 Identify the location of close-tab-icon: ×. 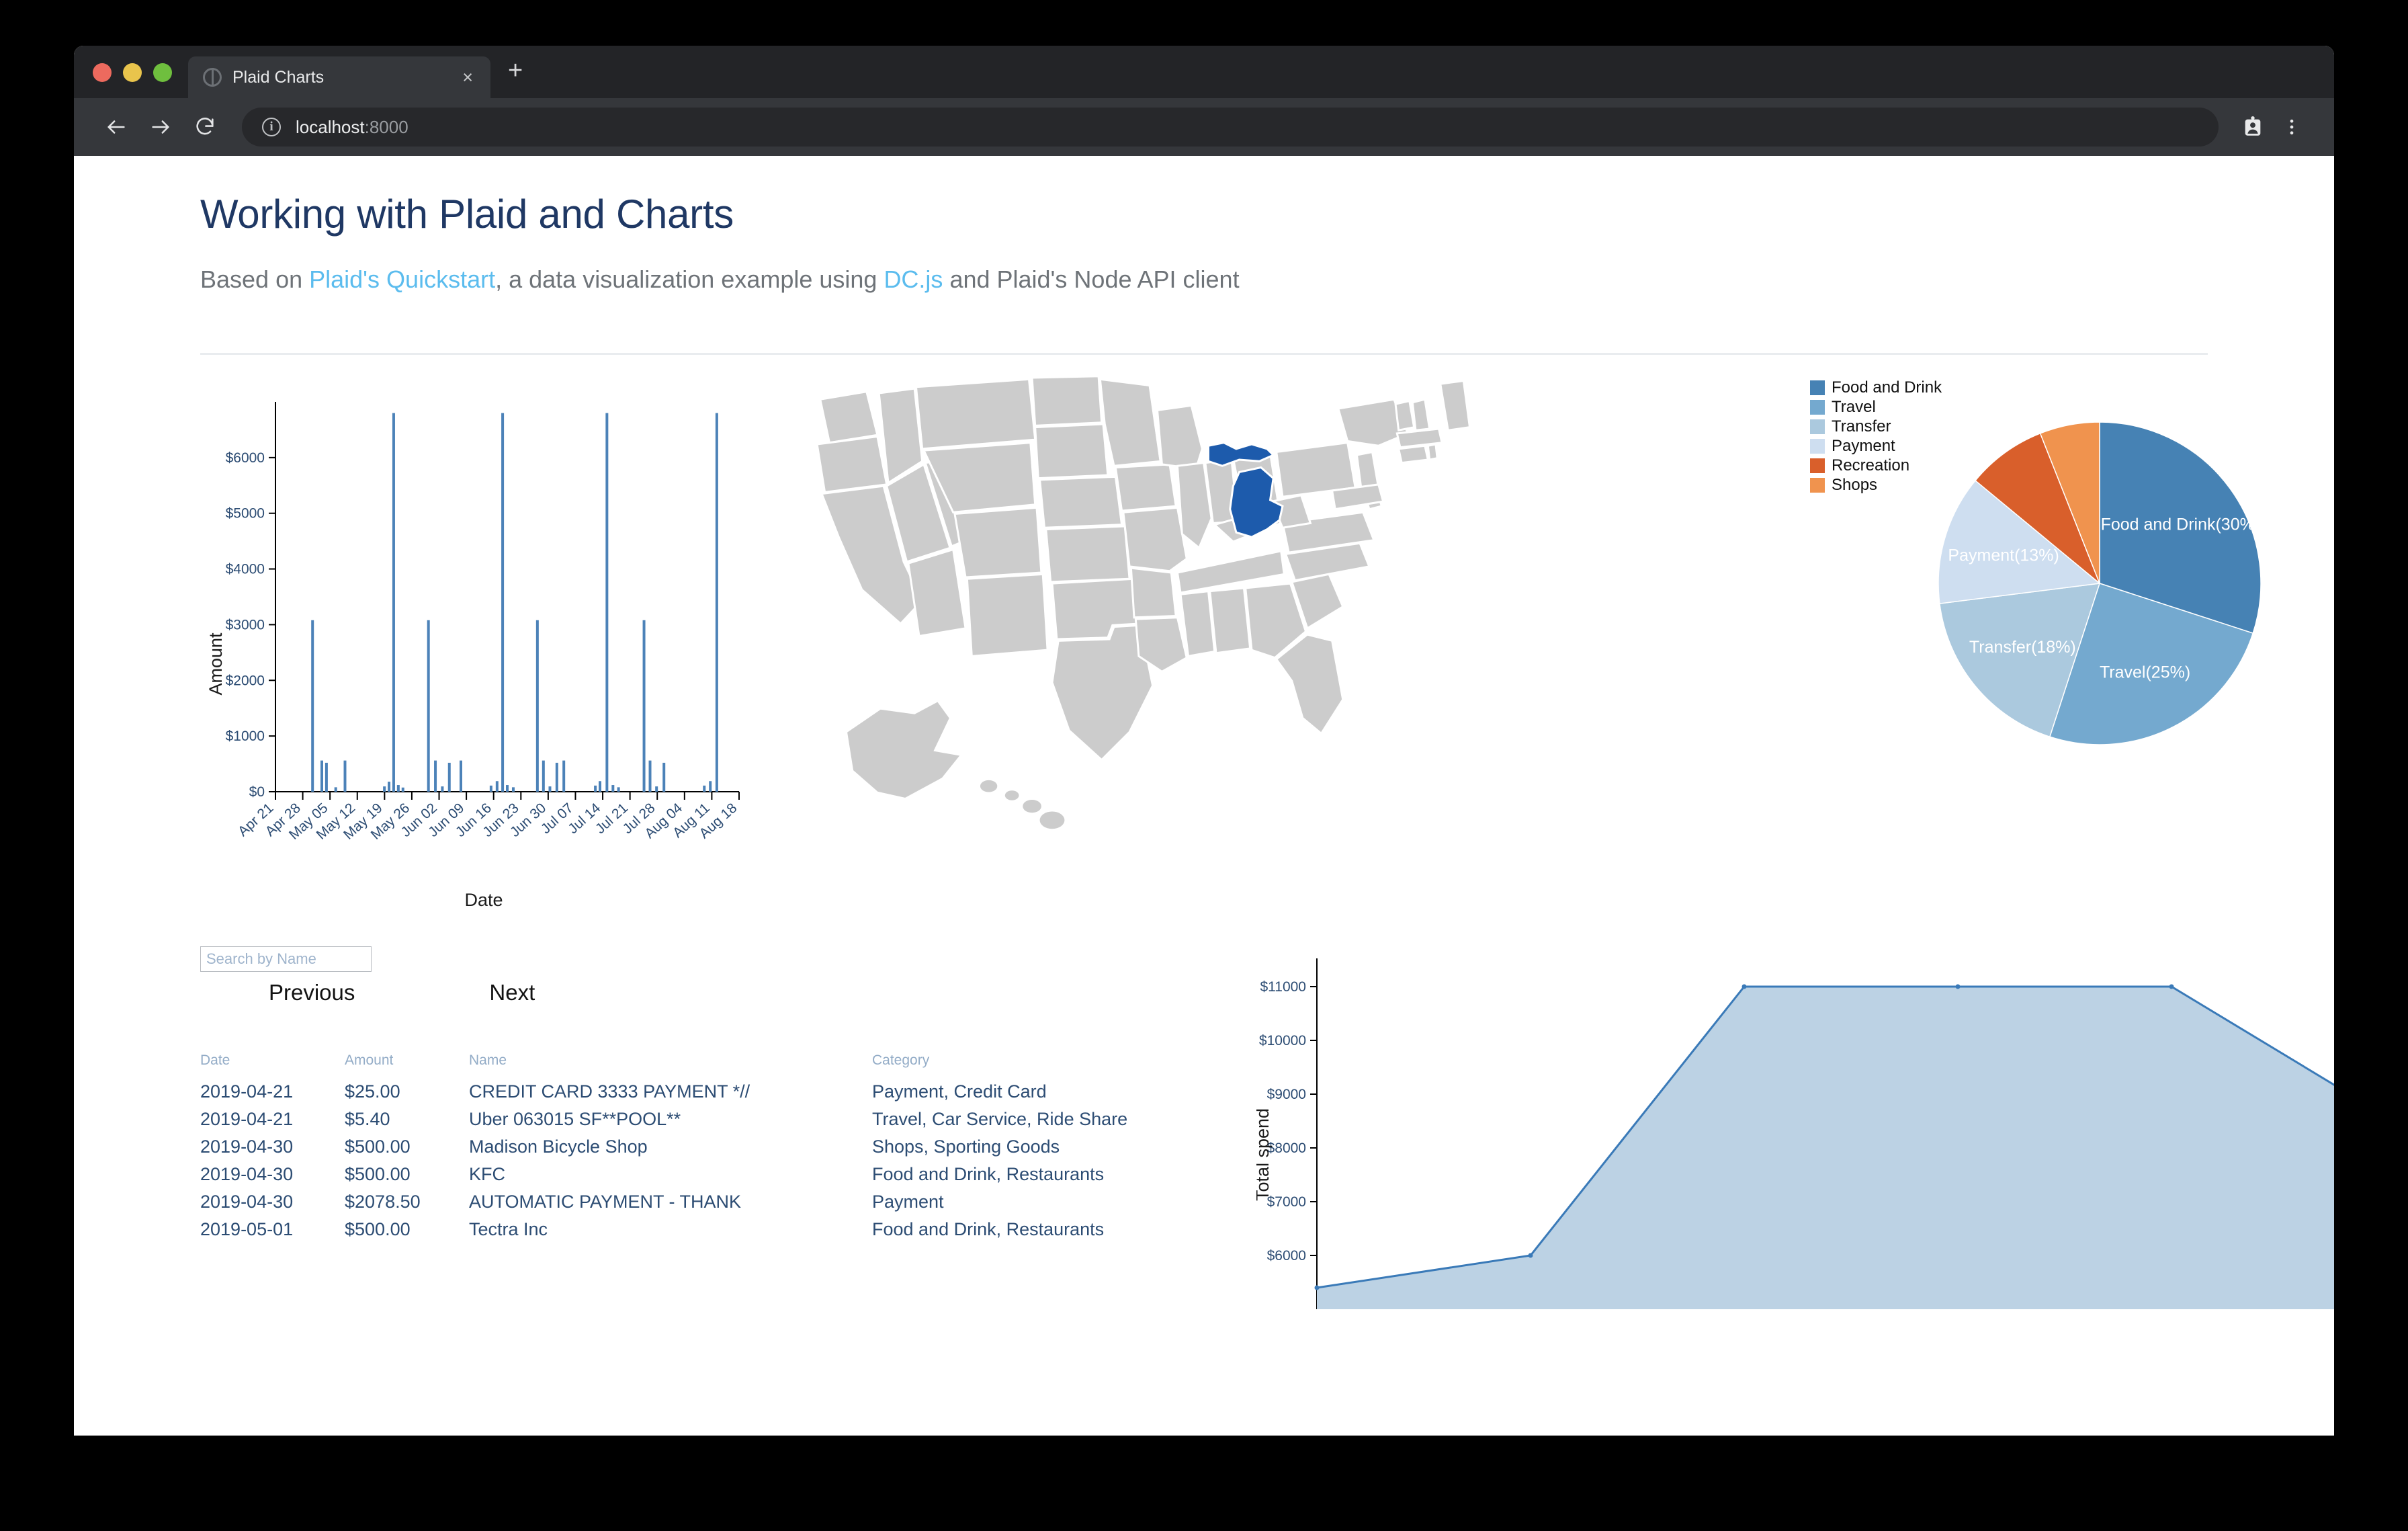
(468, 77).